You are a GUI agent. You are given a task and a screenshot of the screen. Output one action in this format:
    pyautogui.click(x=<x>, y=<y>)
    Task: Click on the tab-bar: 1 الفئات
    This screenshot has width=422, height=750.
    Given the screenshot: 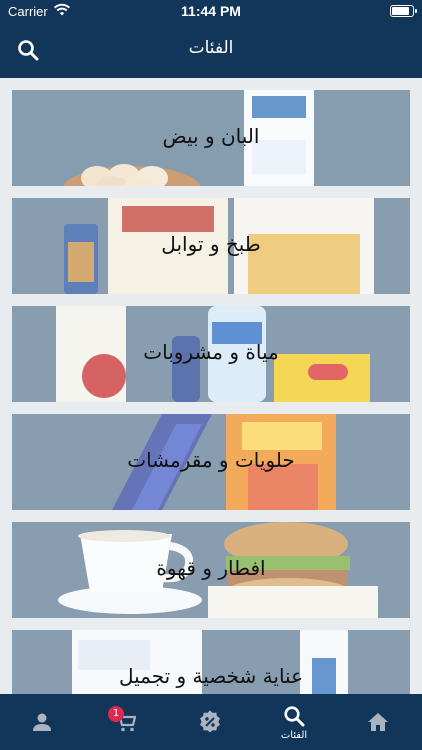 What is the action you would take?
    pyautogui.click(x=211, y=722)
    